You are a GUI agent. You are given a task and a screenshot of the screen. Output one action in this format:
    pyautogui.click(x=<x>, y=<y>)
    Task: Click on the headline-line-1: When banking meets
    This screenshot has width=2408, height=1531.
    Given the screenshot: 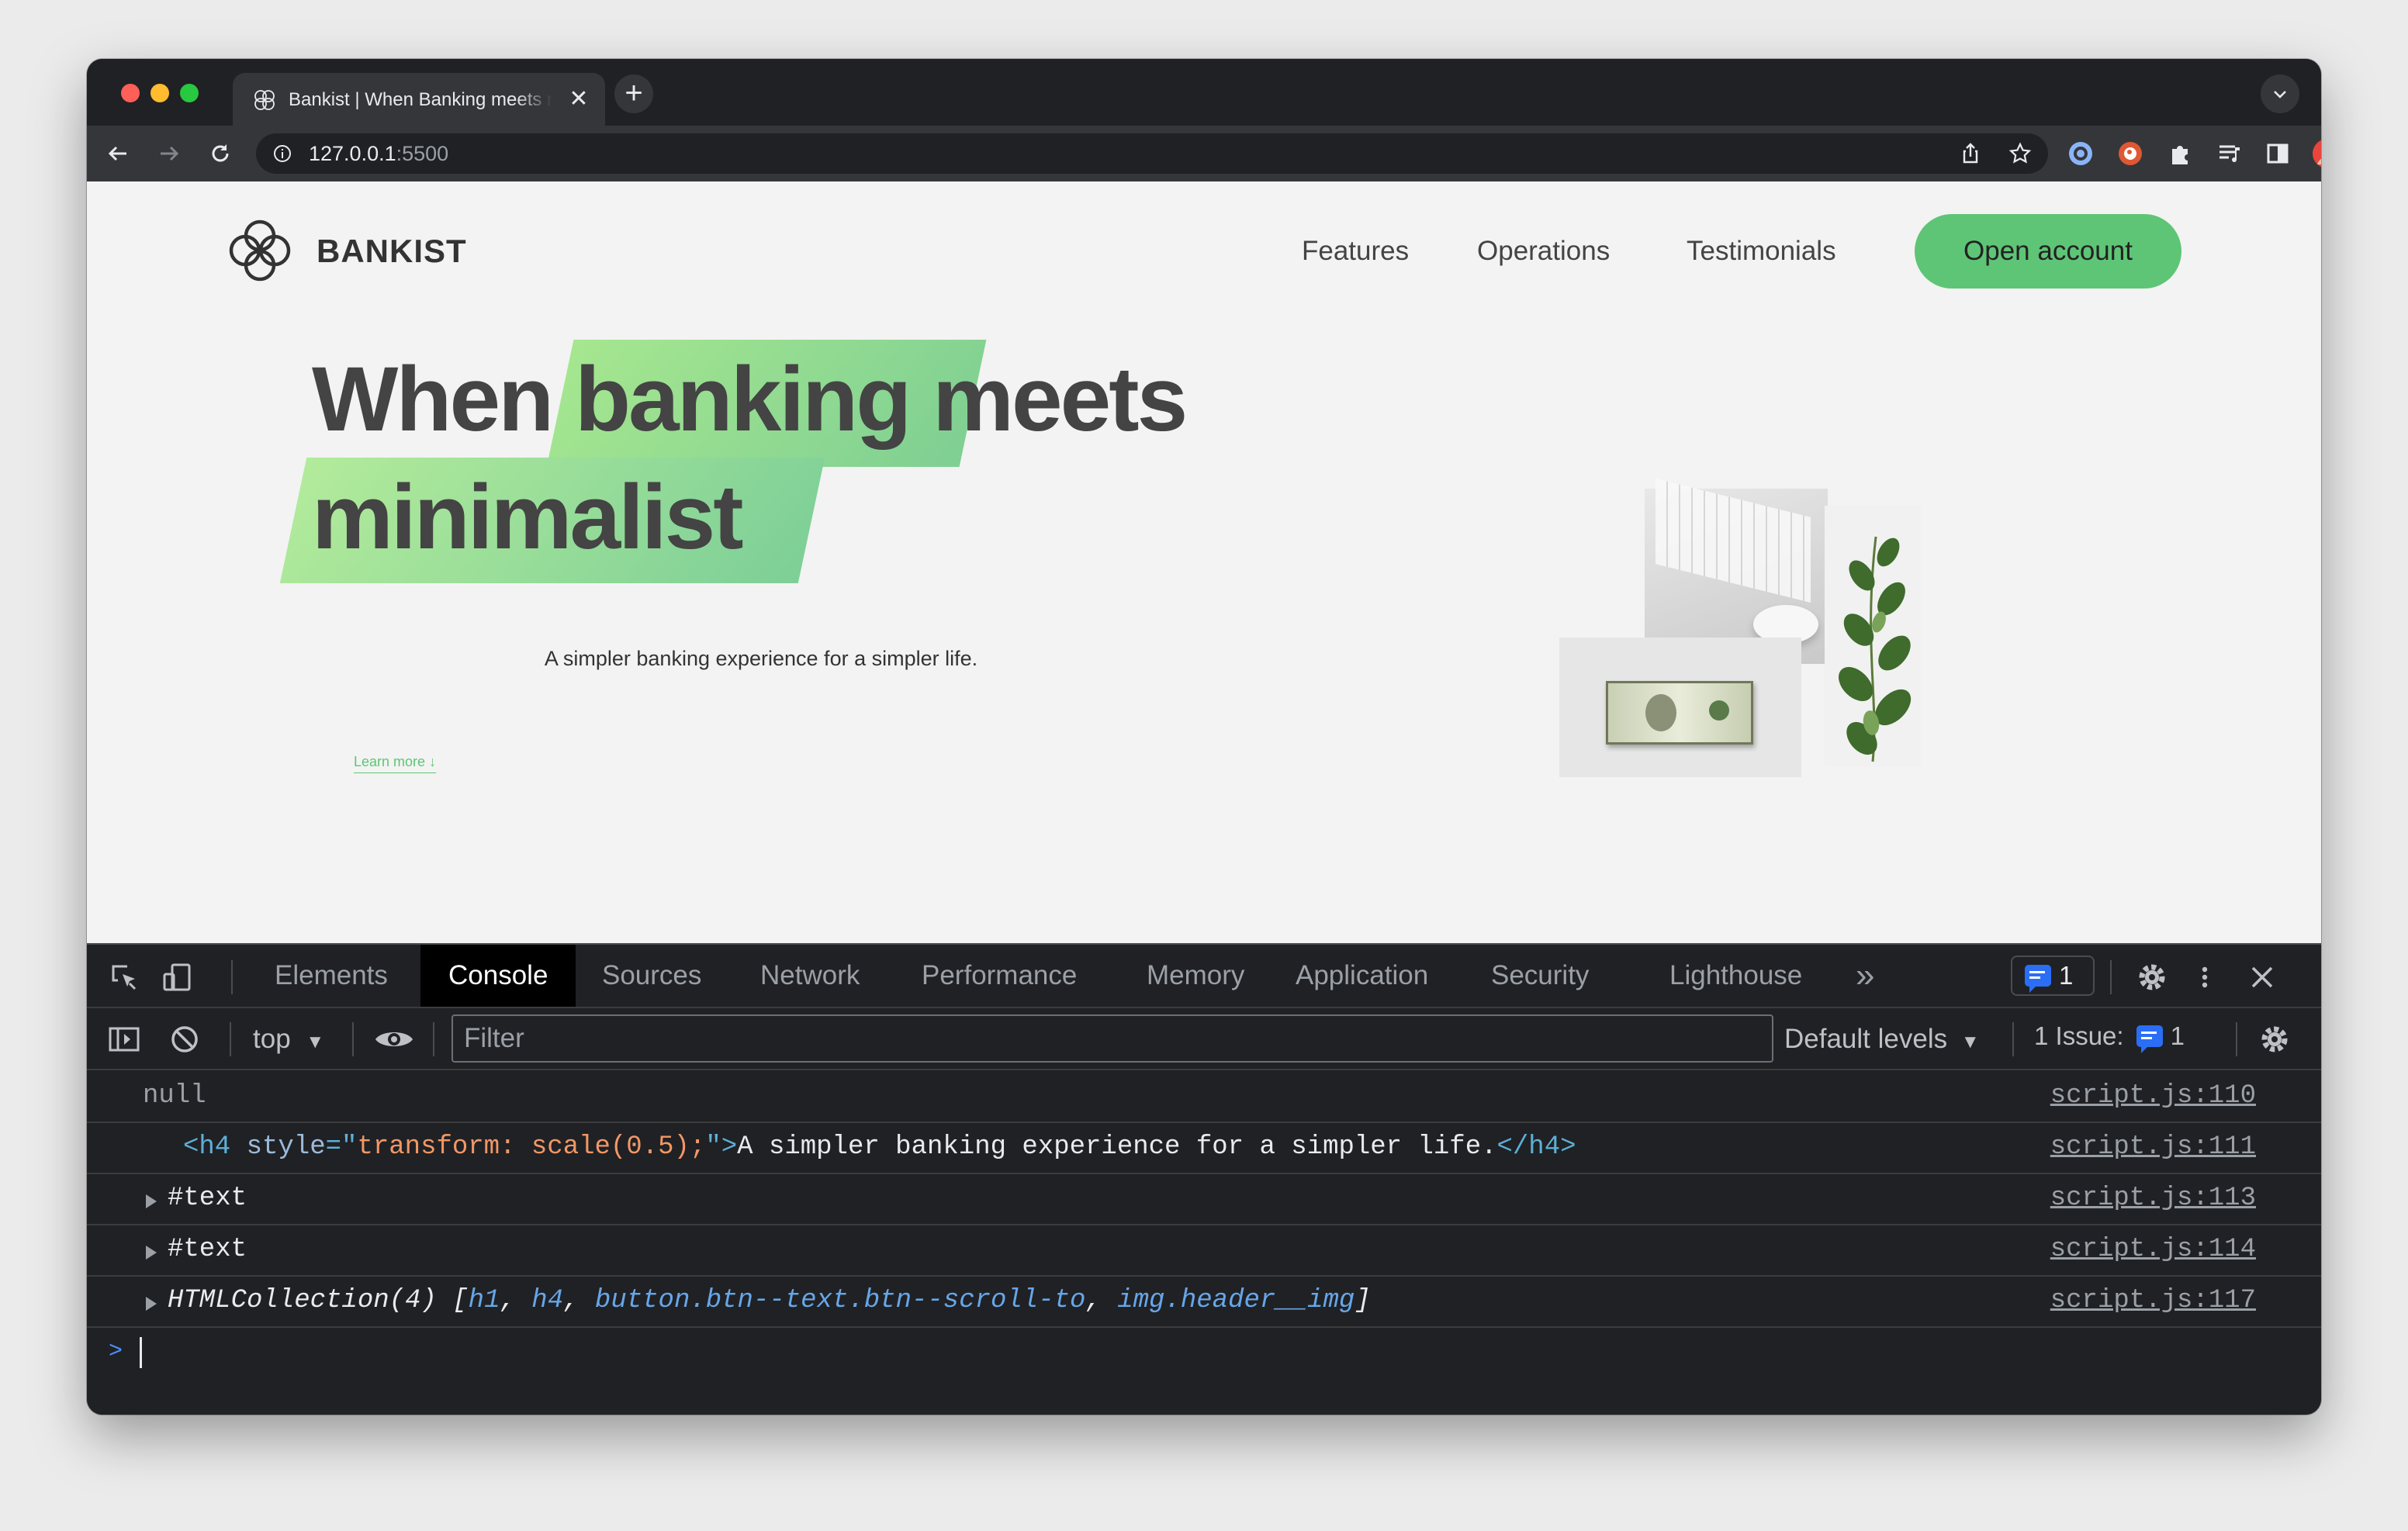 What is the action you would take?
    pyautogui.click(x=750, y=399)
    